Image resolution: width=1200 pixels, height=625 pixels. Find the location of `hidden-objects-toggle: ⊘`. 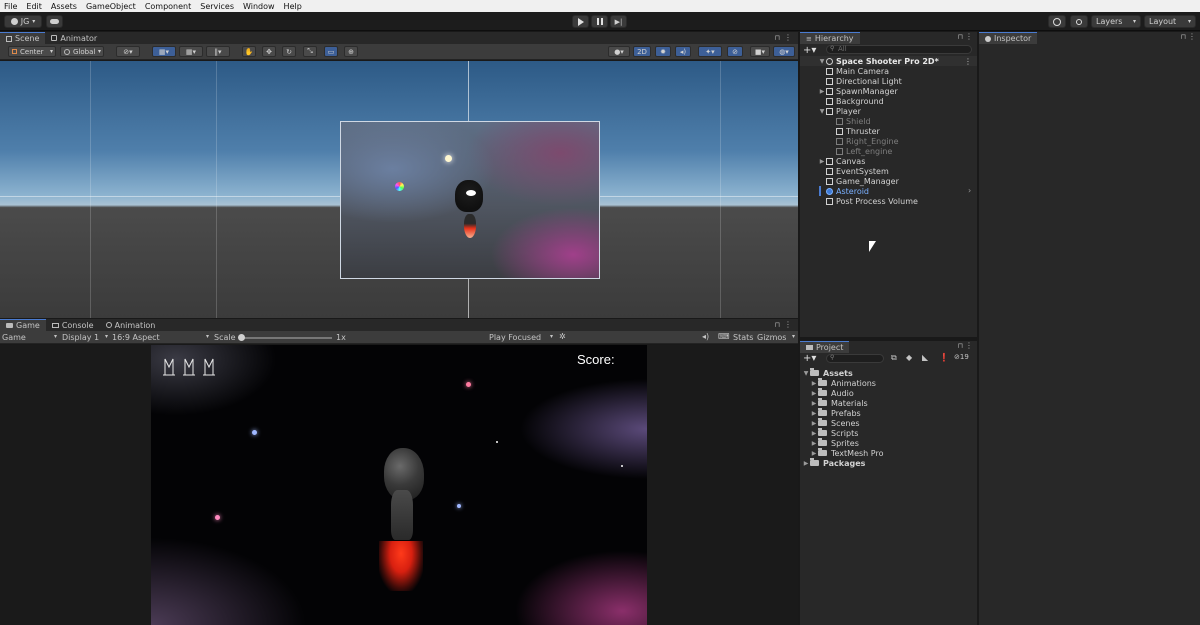

hidden-objects-toggle: ⊘ is located at coordinates (735, 51).